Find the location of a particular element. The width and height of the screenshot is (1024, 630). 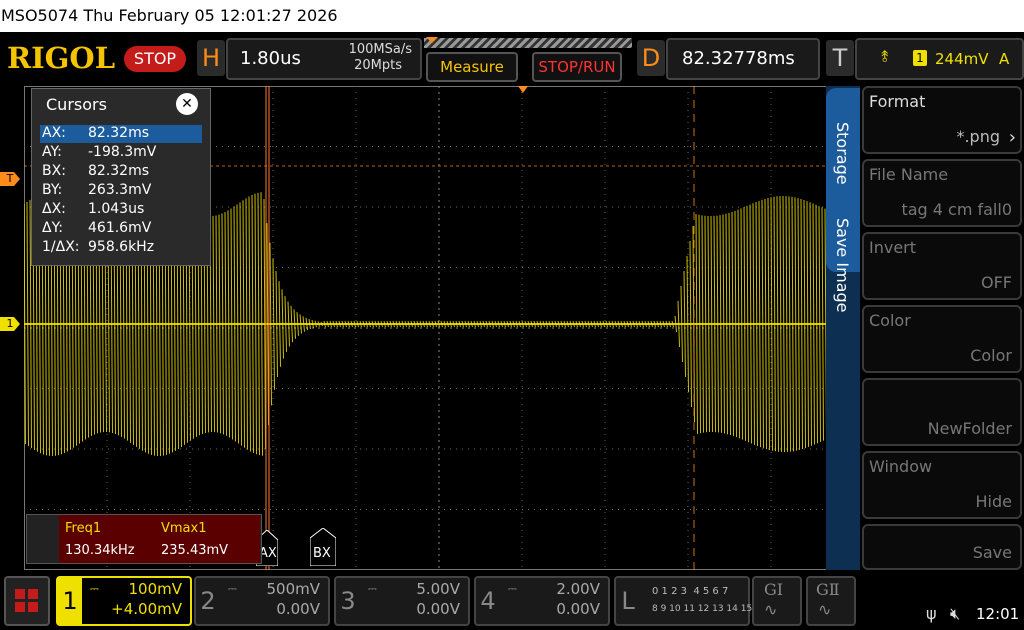

delay-value: 82.32778ms is located at coordinates (738, 58).